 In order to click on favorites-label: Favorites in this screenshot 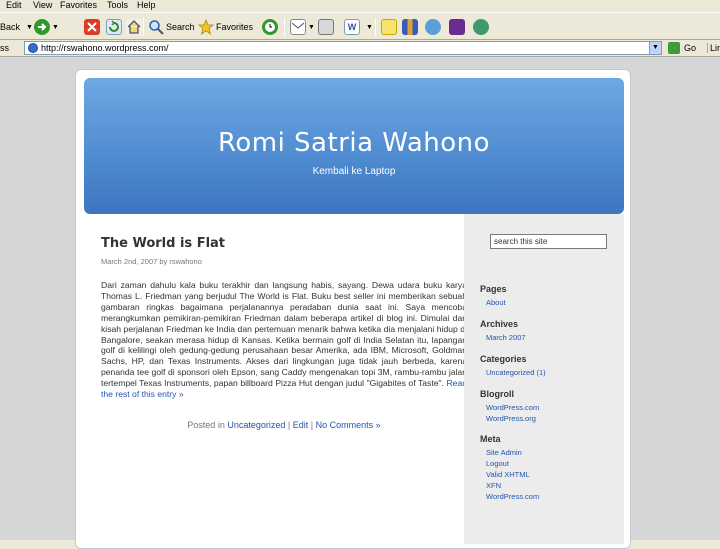, I will do `click(235, 27)`.